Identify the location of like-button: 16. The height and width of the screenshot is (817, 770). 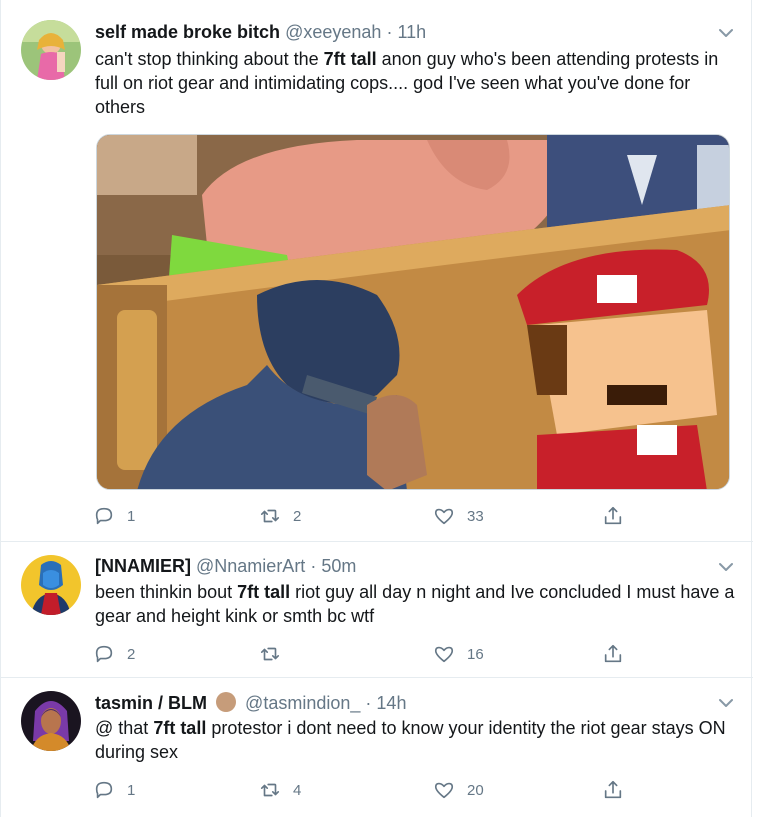
(458, 654).